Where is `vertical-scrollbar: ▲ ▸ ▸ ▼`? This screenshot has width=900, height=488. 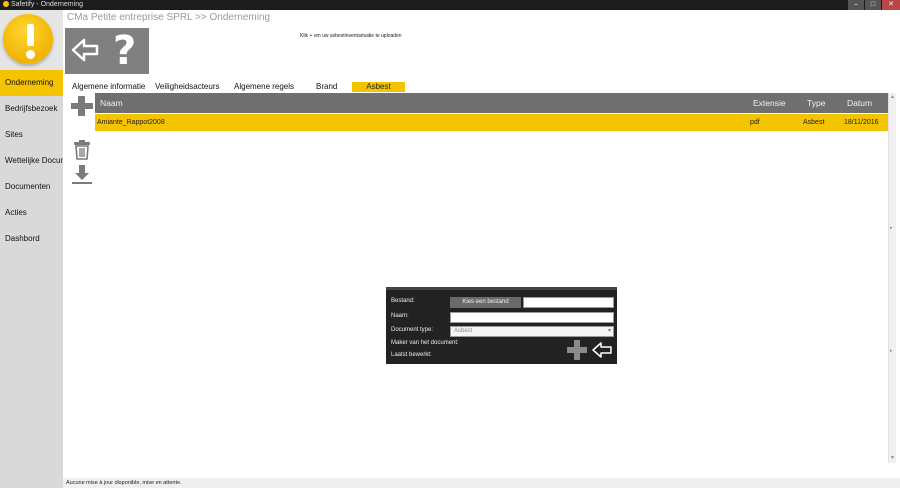 vertical-scrollbar: ▲ ▸ ▸ ▼ is located at coordinates (892, 278).